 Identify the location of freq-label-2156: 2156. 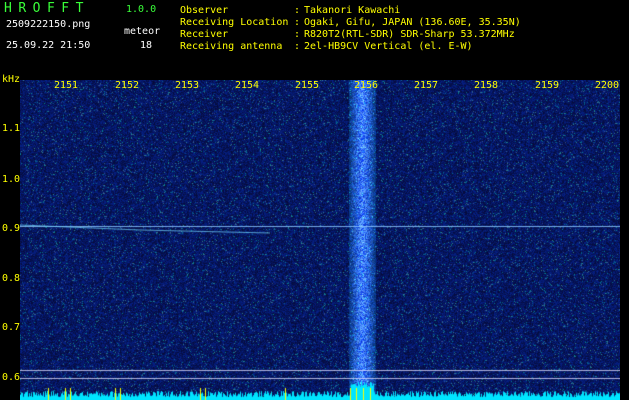
(366, 85).